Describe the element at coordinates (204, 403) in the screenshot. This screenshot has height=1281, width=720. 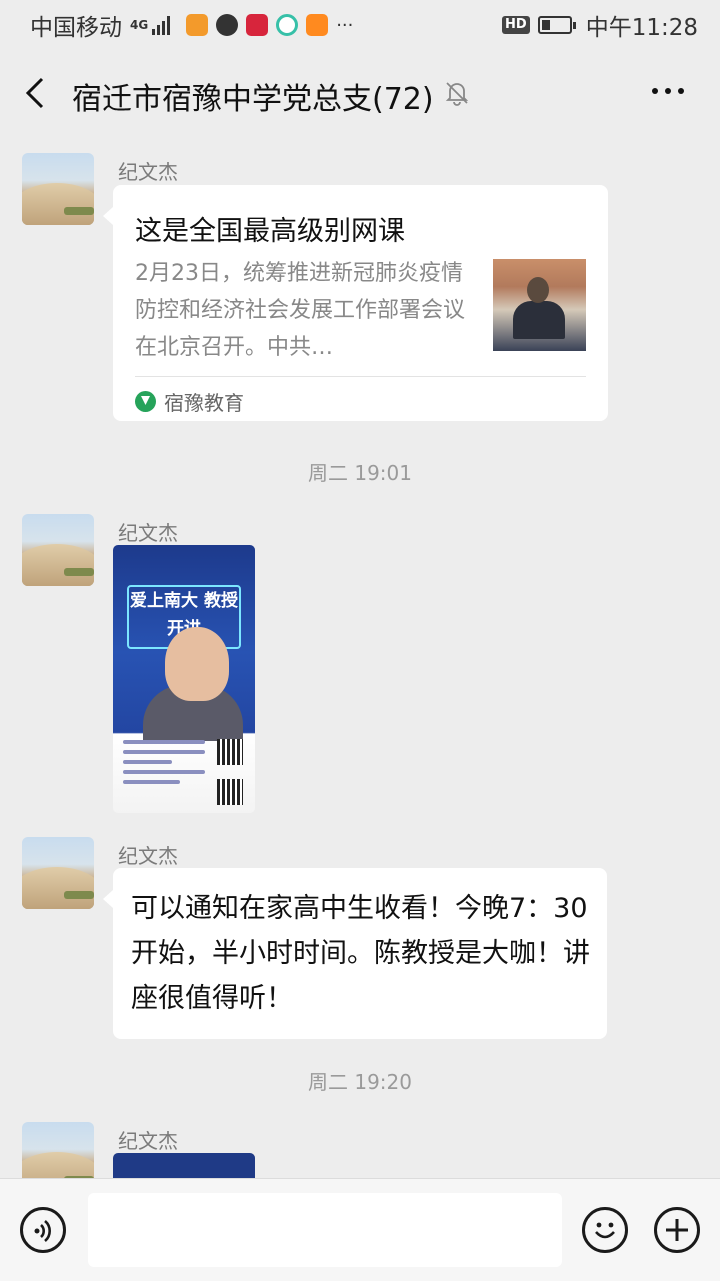
I see `source-name: 宿豫教育` at that location.